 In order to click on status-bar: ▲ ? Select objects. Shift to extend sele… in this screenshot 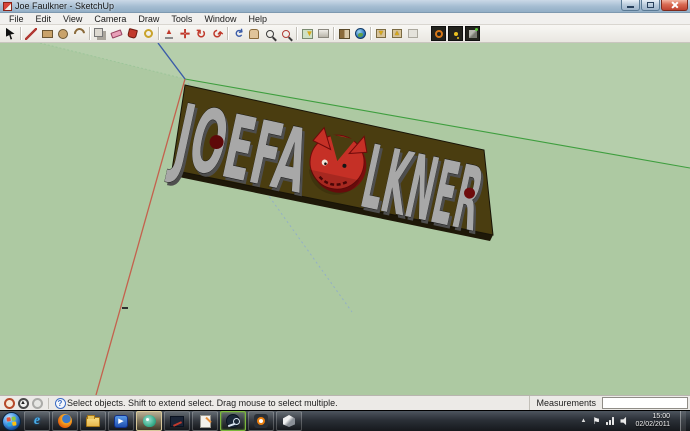, I will do `click(345, 402)`.